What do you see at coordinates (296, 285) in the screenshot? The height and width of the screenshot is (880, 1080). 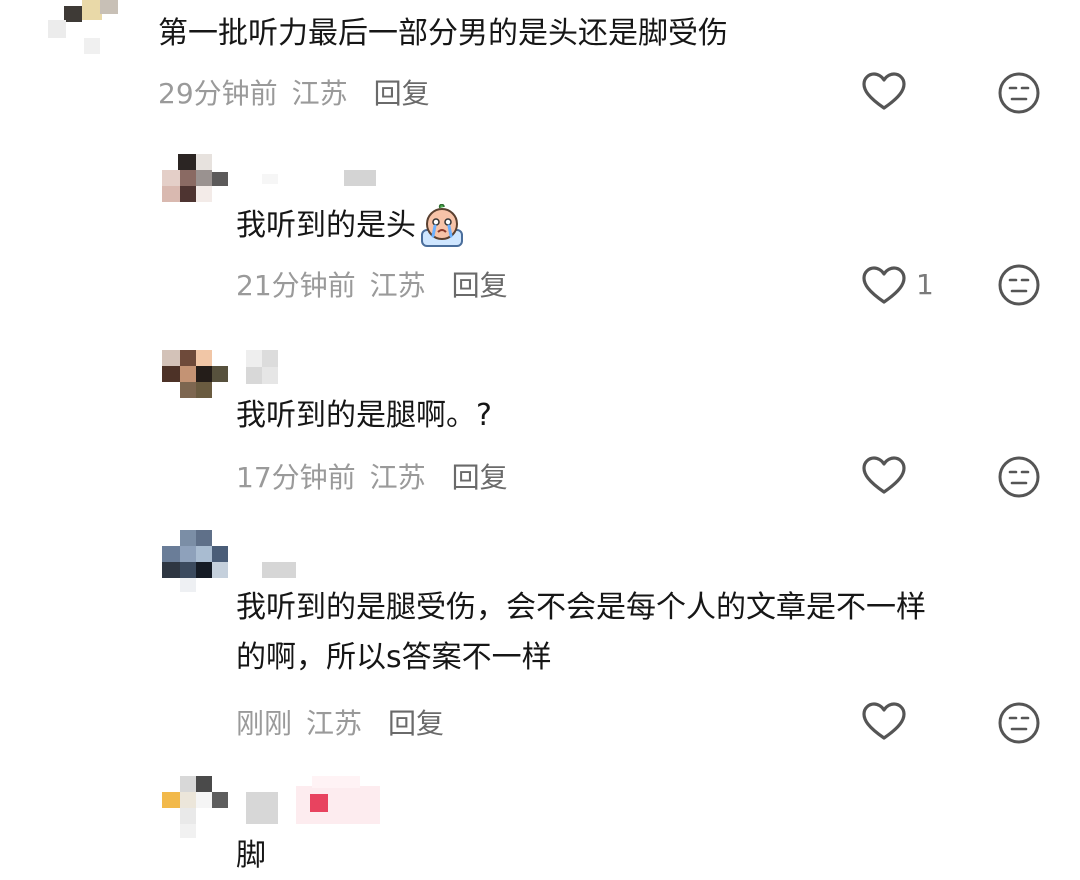 I see `comment-time: 21分钟前` at bounding box center [296, 285].